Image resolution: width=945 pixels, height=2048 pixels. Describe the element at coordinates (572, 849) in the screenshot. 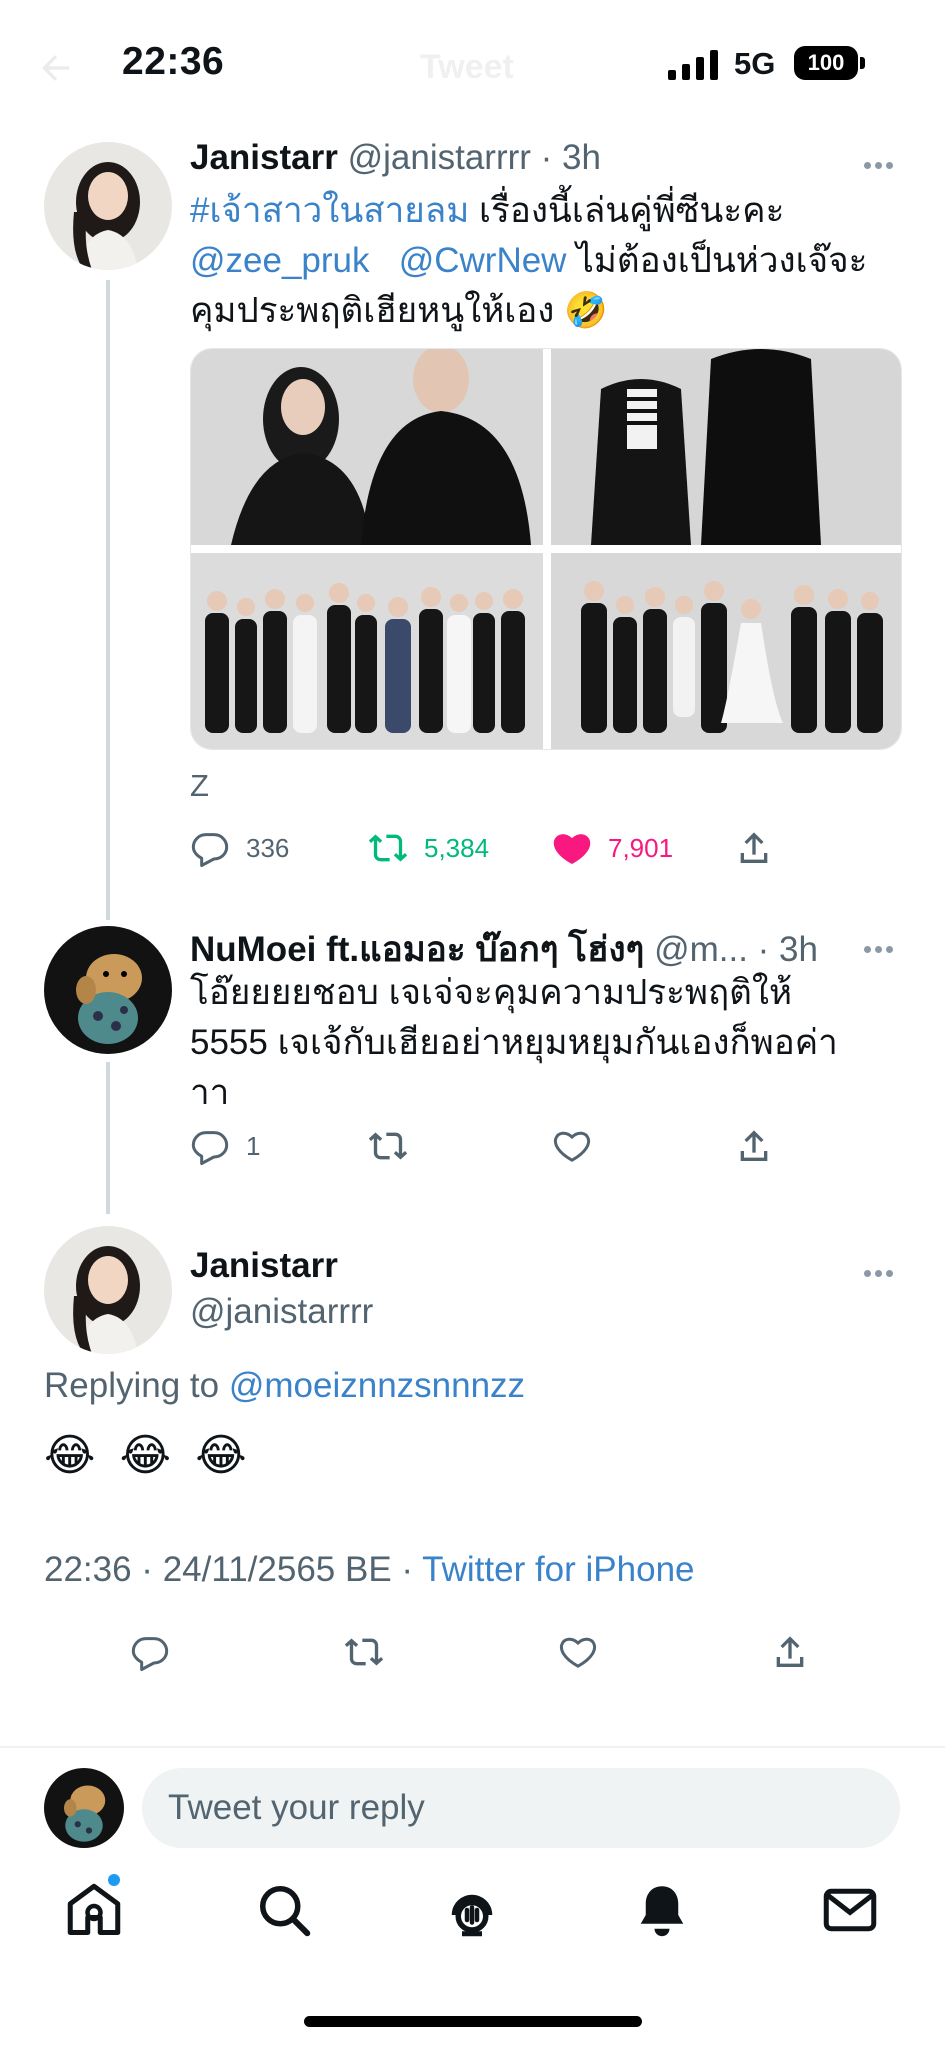

I see `heart-filled-icon` at that location.